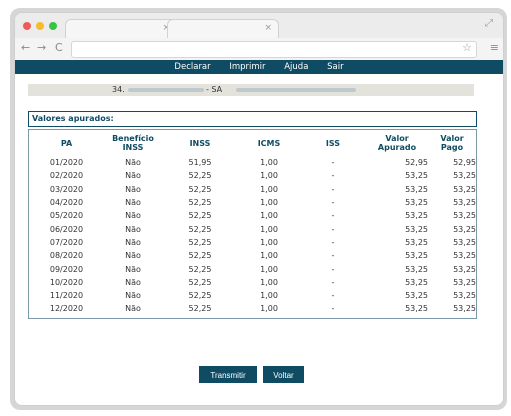  Describe the element at coordinates (252, 295) in the screenshot. I see `table-row: 11/2020 Não 52,25 1,00 - 53,25 53,25` at that location.